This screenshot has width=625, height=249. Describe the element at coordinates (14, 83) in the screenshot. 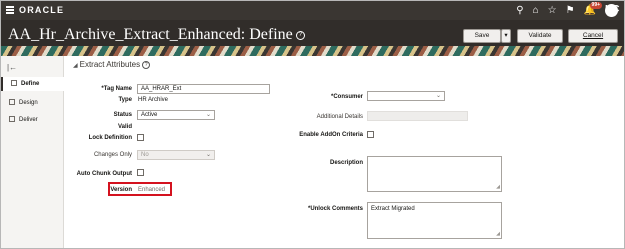

I see `define-icon` at that location.